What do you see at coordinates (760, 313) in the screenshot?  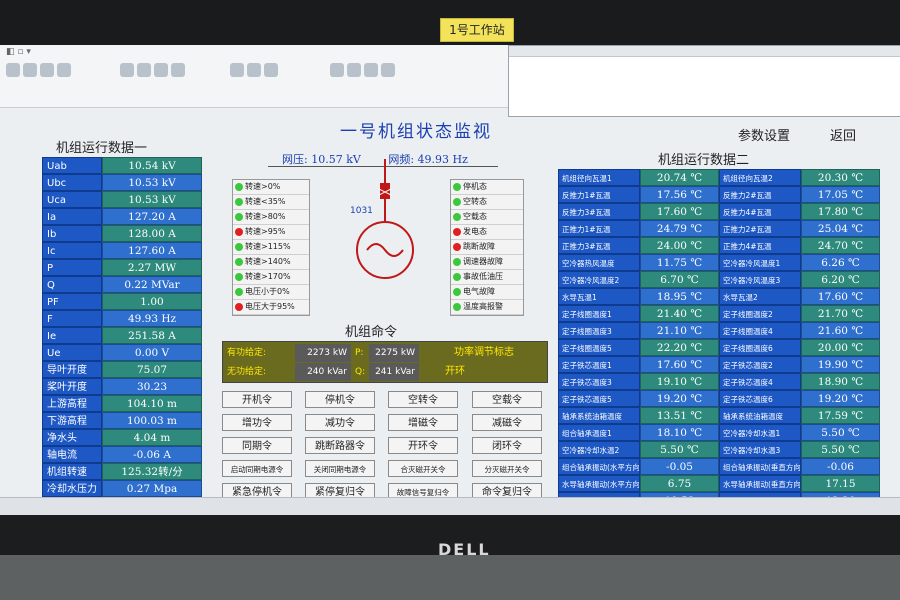 I see `data-row-name: 定子线圈温度2` at bounding box center [760, 313].